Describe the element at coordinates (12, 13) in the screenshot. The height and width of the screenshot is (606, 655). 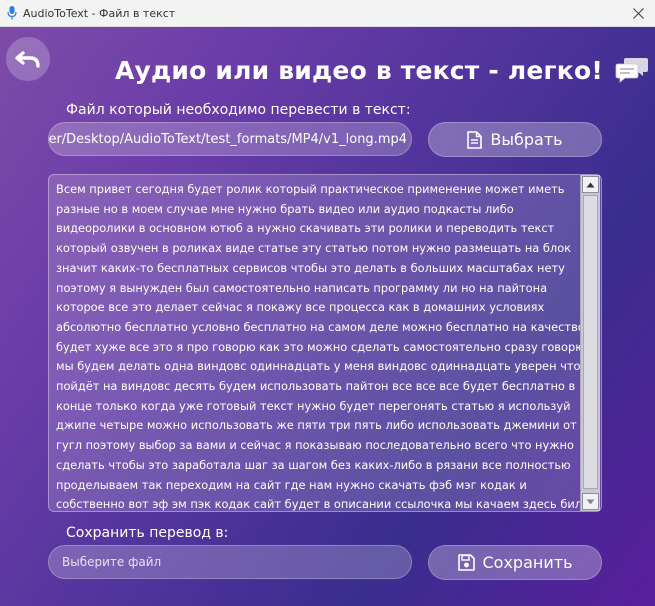
I see `microphone-icon` at that location.